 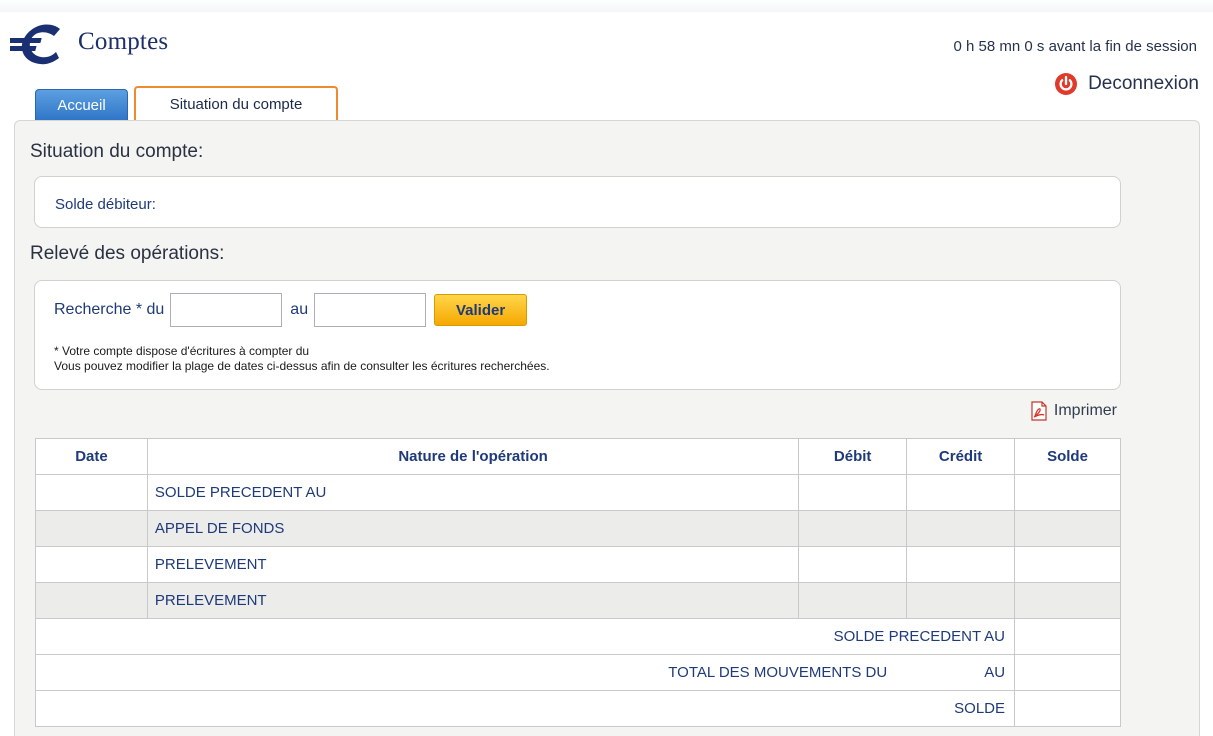 I want to click on euro-icon, so click(x=35, y=44).